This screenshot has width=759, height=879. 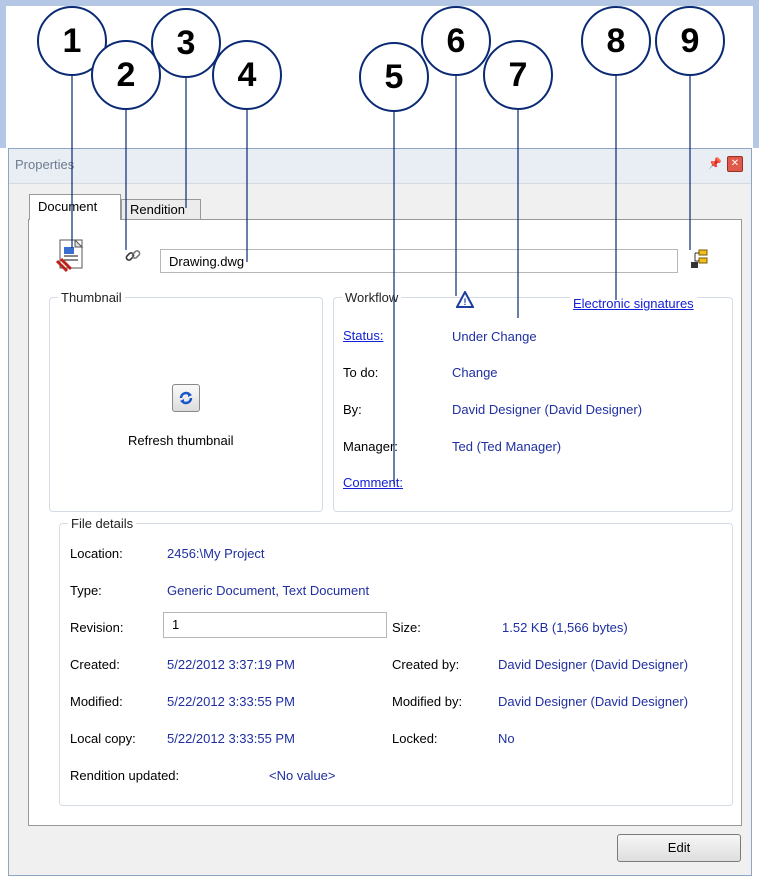 What do you see at coordinates (186, 43) in the screenshot?
I see `callout-3: 3` at bounding box center [186, 43].